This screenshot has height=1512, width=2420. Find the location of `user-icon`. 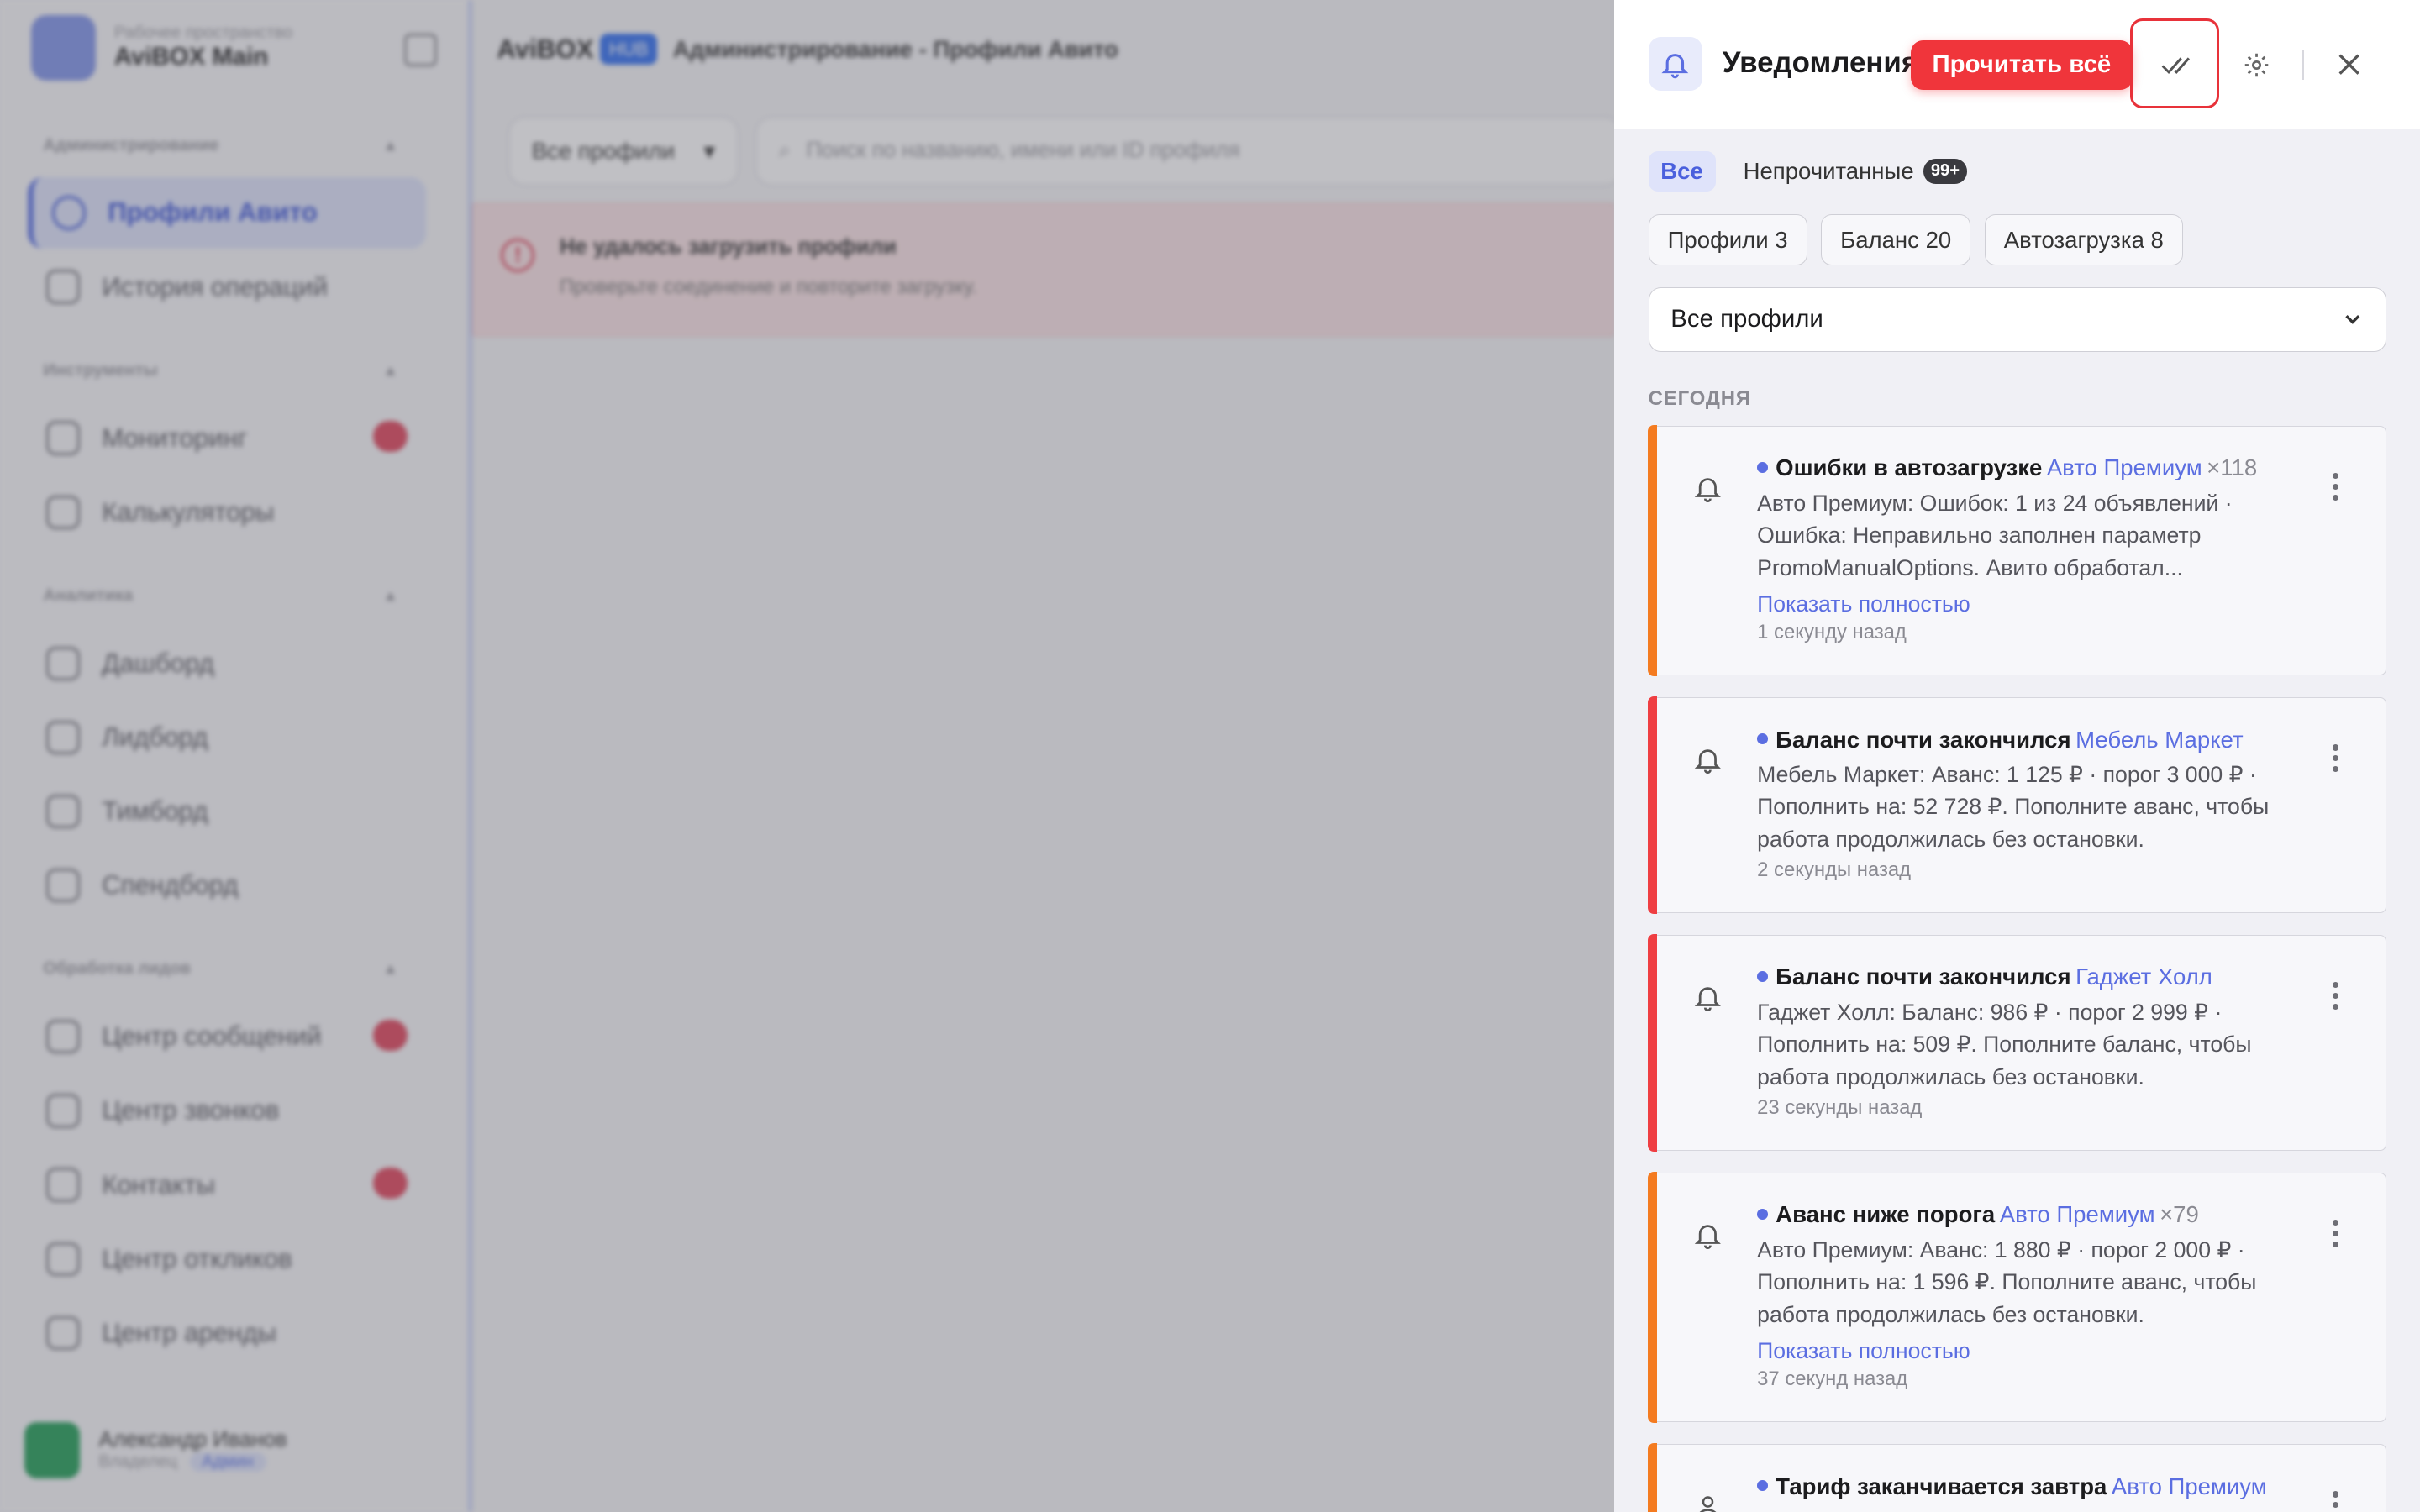

user-icon is located at coordinates (1708, 1498).